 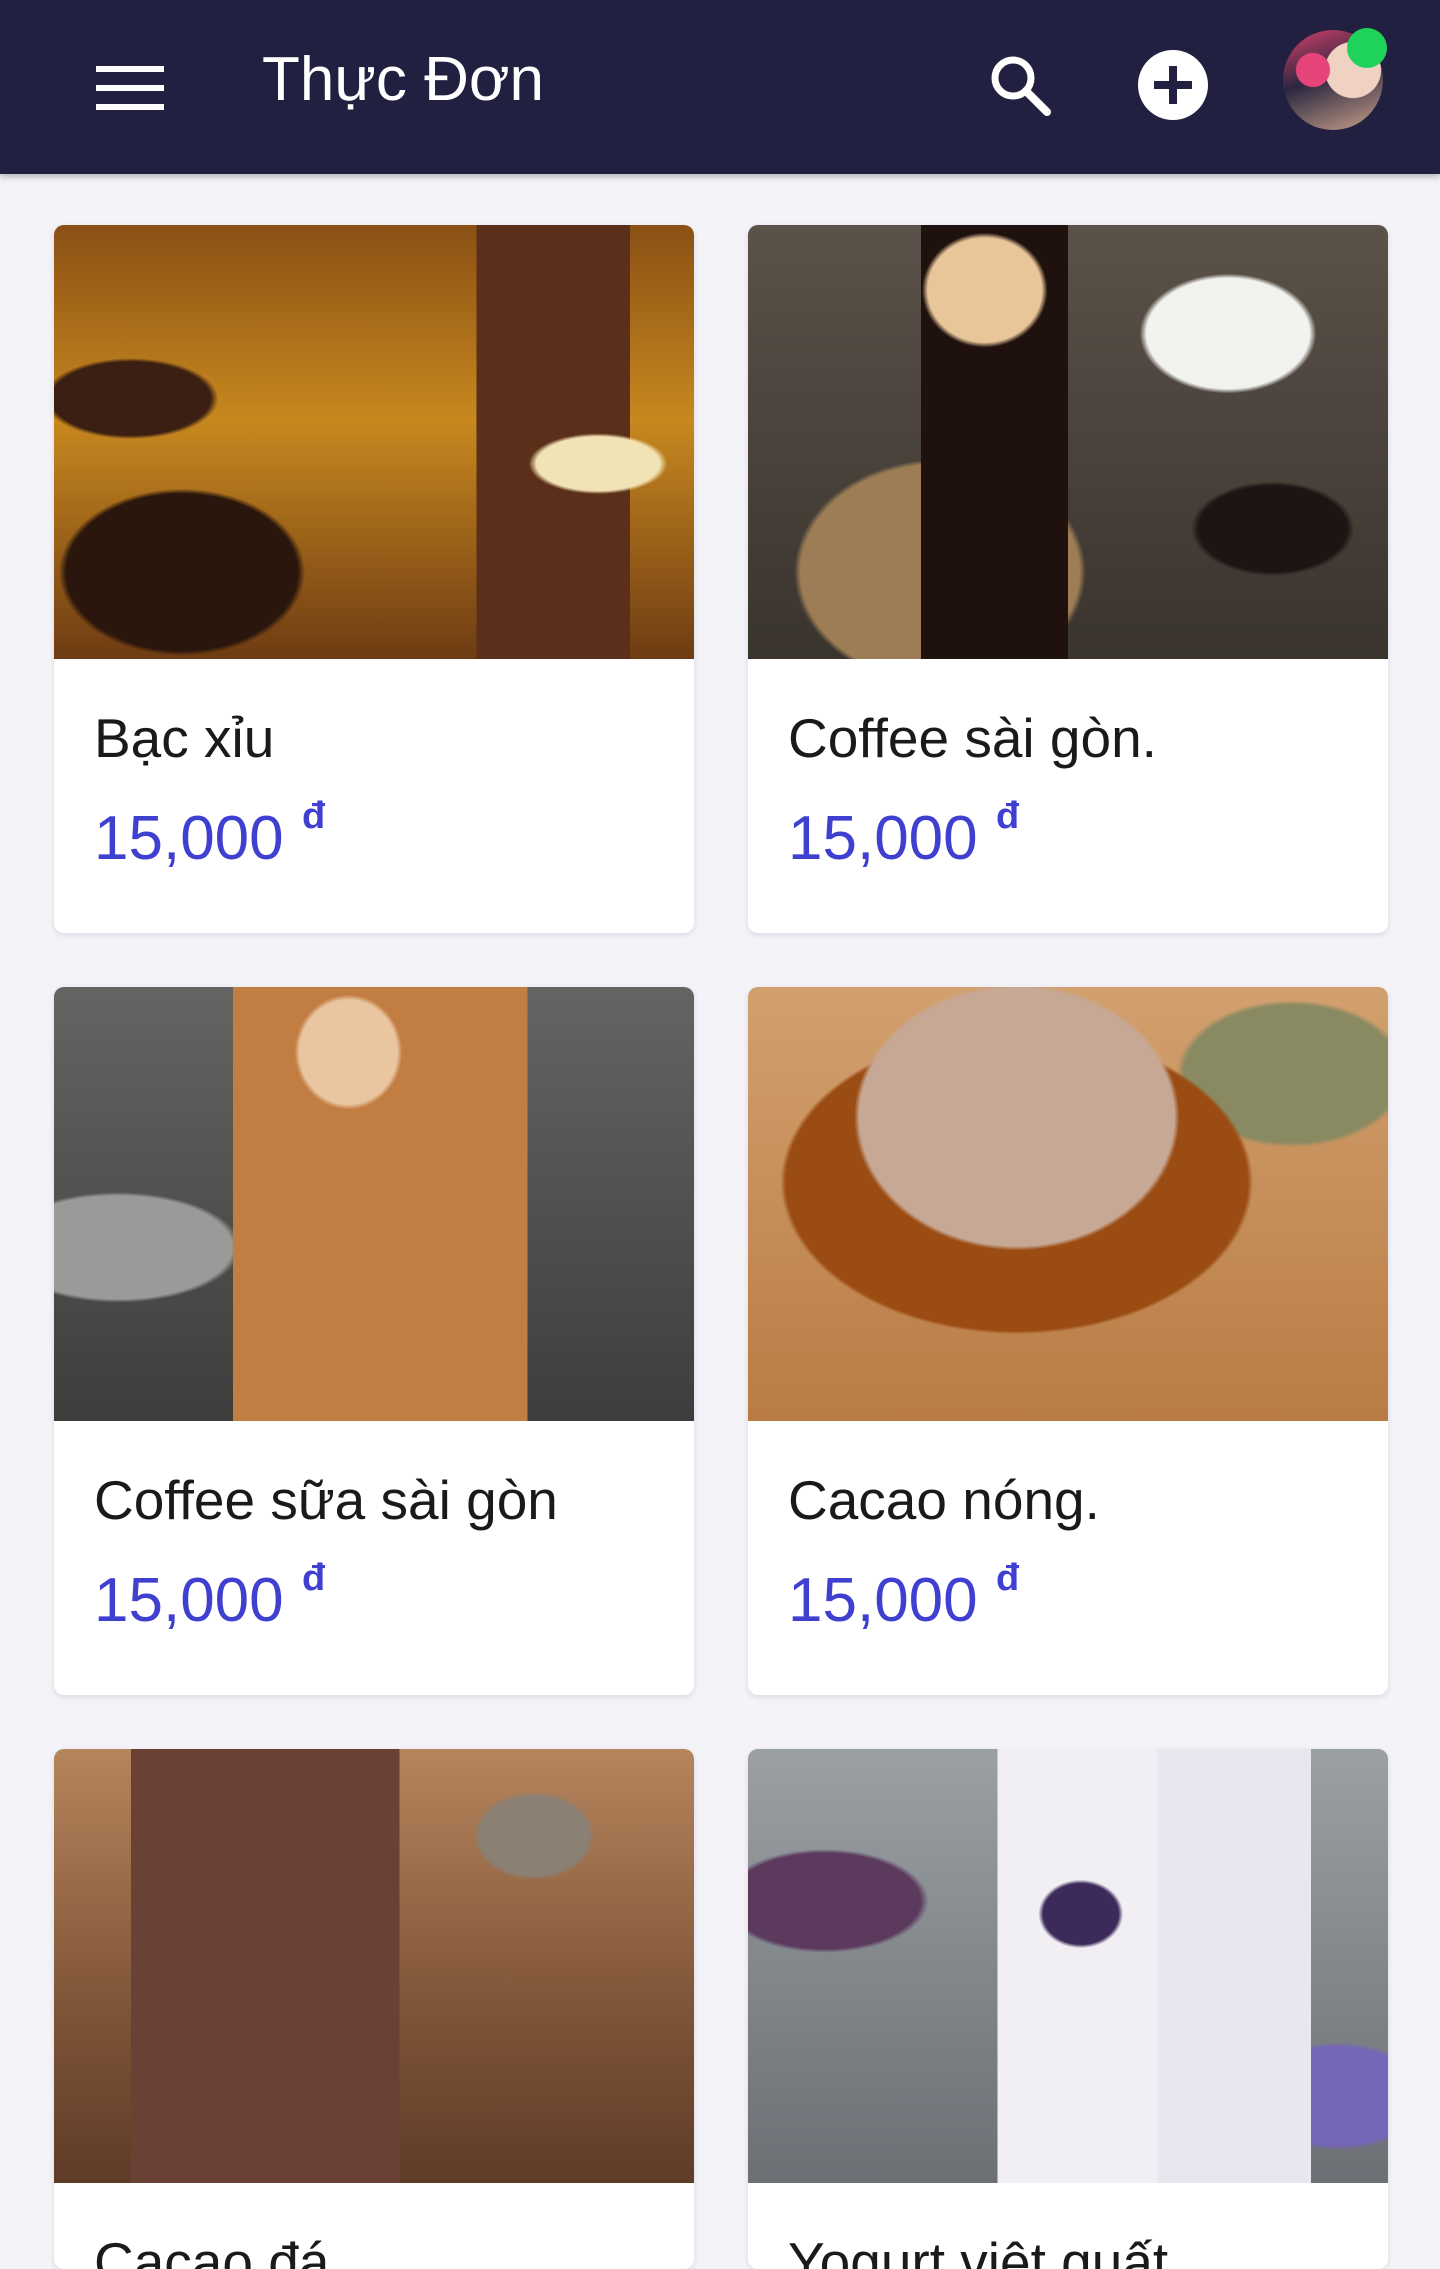 What do you see at coordinates (972, 738) in the screenshot?
I see `item-name: Coffee sài gòn.` at bounding box center [972, 738].